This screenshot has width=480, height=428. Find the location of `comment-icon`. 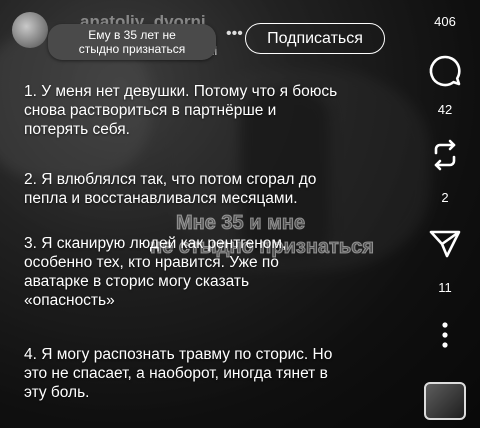

comment-icon is located at coordinates (445, 71).